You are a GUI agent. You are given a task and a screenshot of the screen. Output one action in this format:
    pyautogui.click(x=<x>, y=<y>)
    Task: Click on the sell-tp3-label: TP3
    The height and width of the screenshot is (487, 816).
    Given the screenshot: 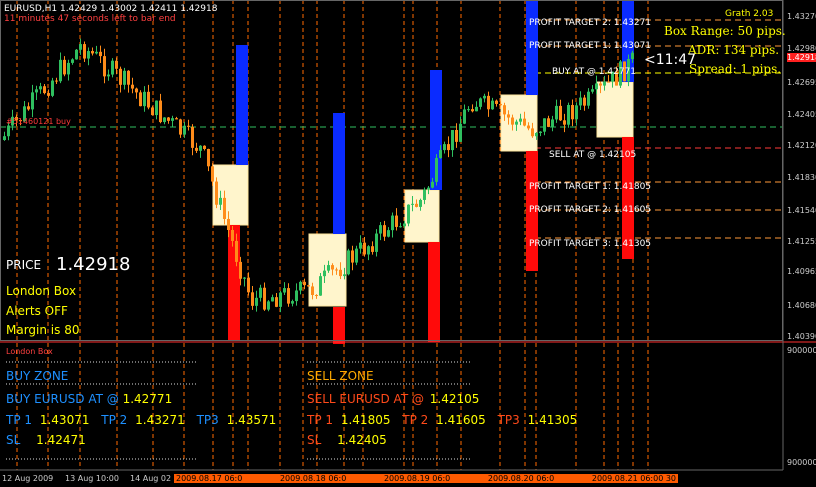 What is the action you would take?
    pyautogui.click(x=508, y=420)
    